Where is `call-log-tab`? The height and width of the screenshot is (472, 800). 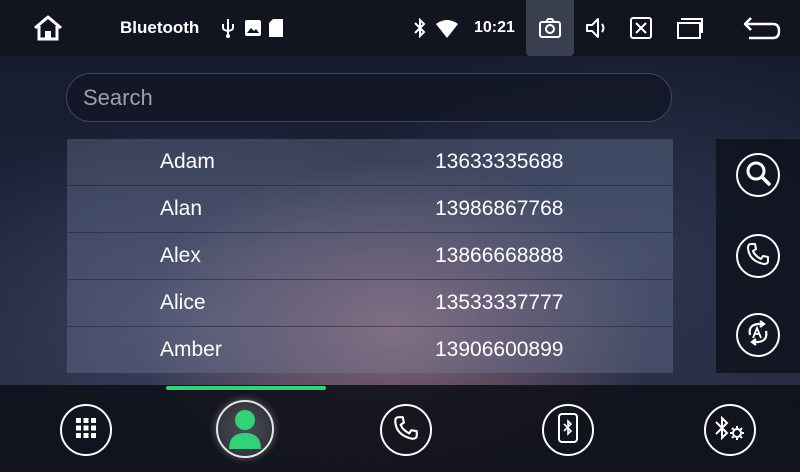
call-log-tab is located at coordinates (406, 430).